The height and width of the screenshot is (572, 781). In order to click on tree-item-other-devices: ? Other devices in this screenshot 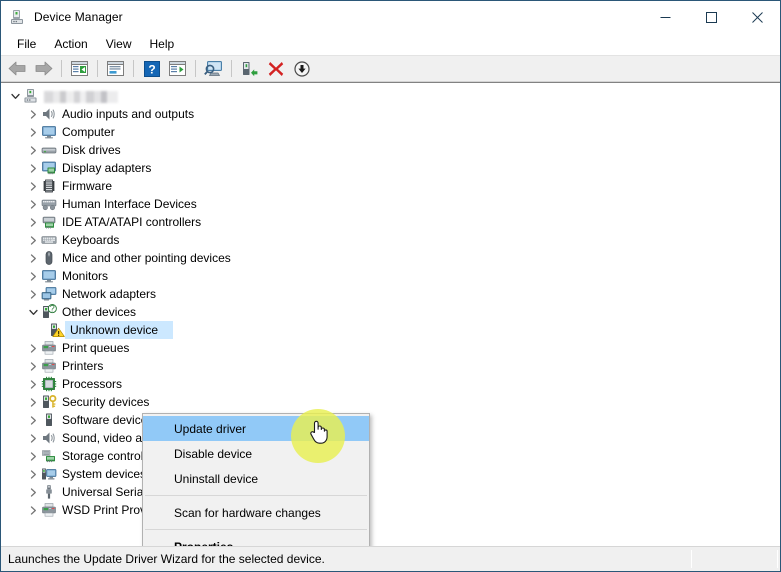, I will do `click(390, 312)`.